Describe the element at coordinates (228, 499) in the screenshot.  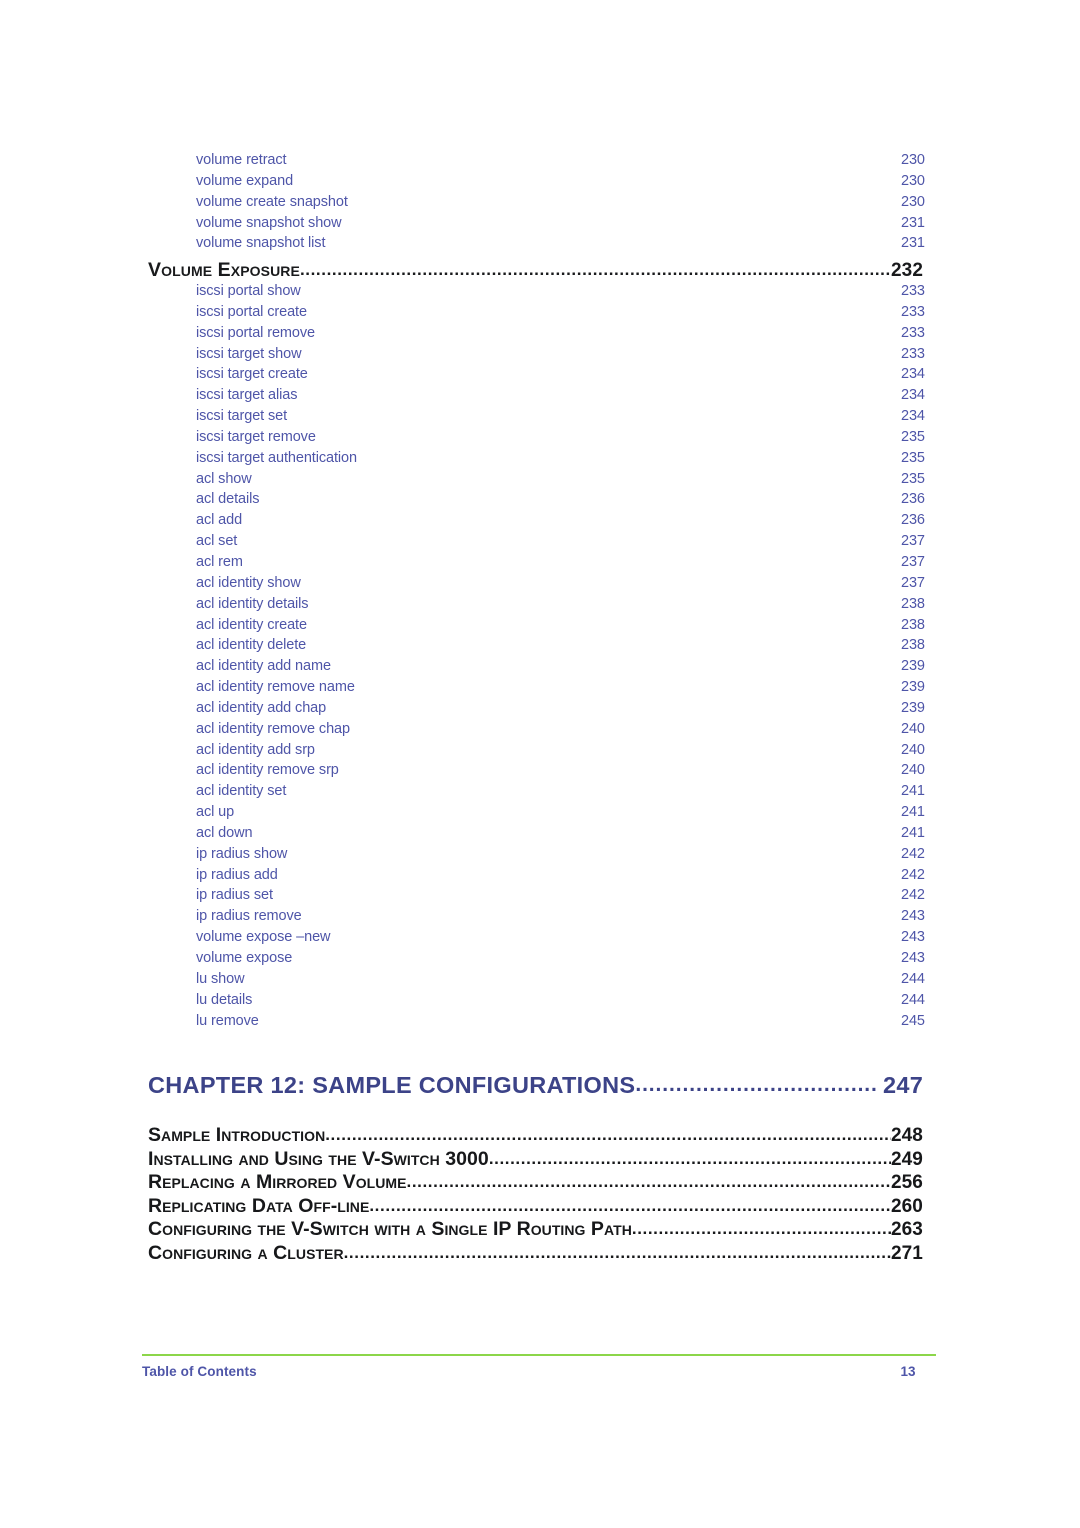
I see `toc-entry-label: acl details` at that location.